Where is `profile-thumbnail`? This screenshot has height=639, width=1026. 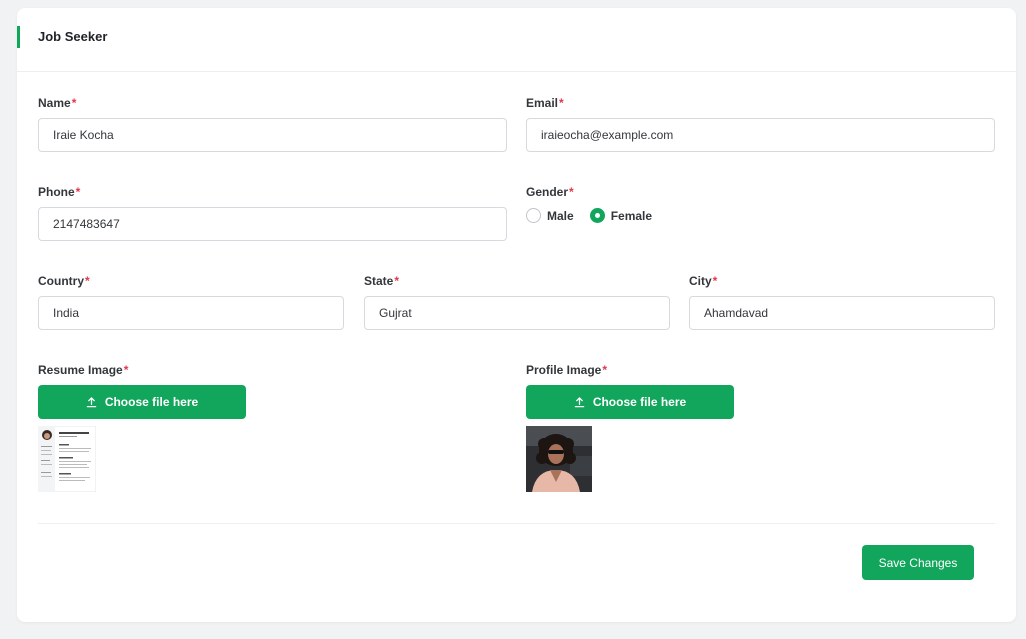 profile-thumbnail is located at coordinates (559, 459).